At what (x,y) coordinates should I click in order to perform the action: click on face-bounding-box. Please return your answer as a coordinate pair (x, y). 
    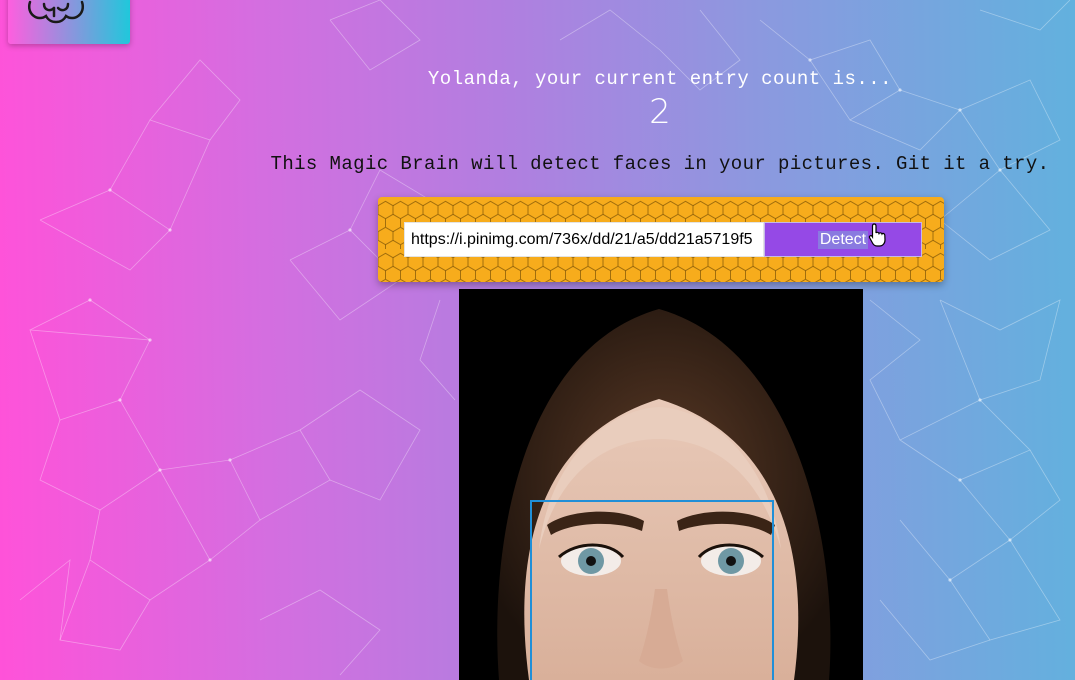
    Looking at the image, I should click on (652, 590).